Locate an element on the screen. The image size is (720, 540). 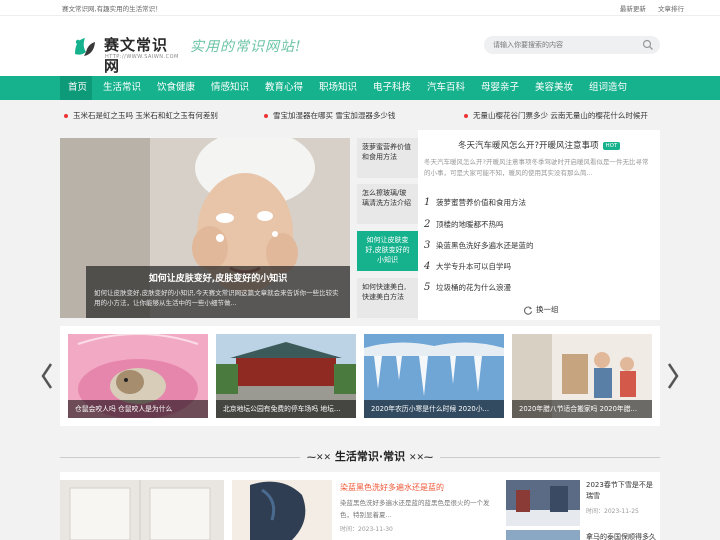
nav-item-diet: 饮食健康 is located at coordinates (176, 88).